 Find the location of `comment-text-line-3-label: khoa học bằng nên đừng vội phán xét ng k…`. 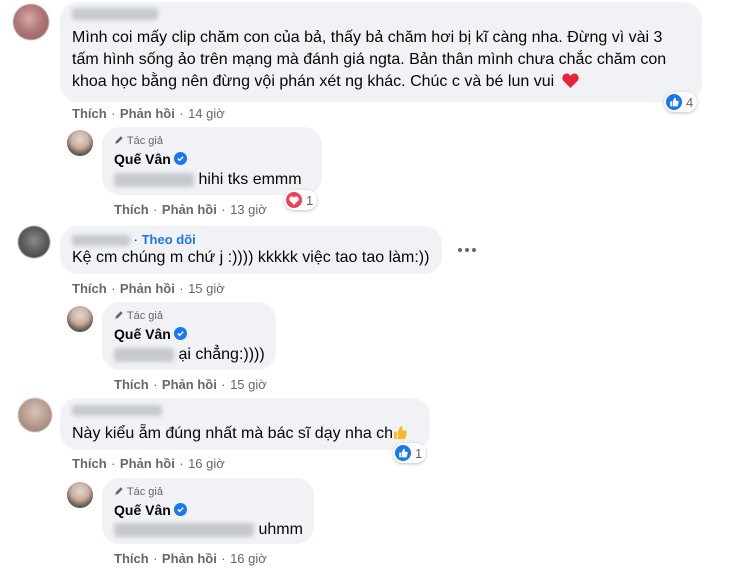

comment-text-line-3-label: khoa học bằng nên đừng vội phán xét ng k… is located at coordinates (313, 81).